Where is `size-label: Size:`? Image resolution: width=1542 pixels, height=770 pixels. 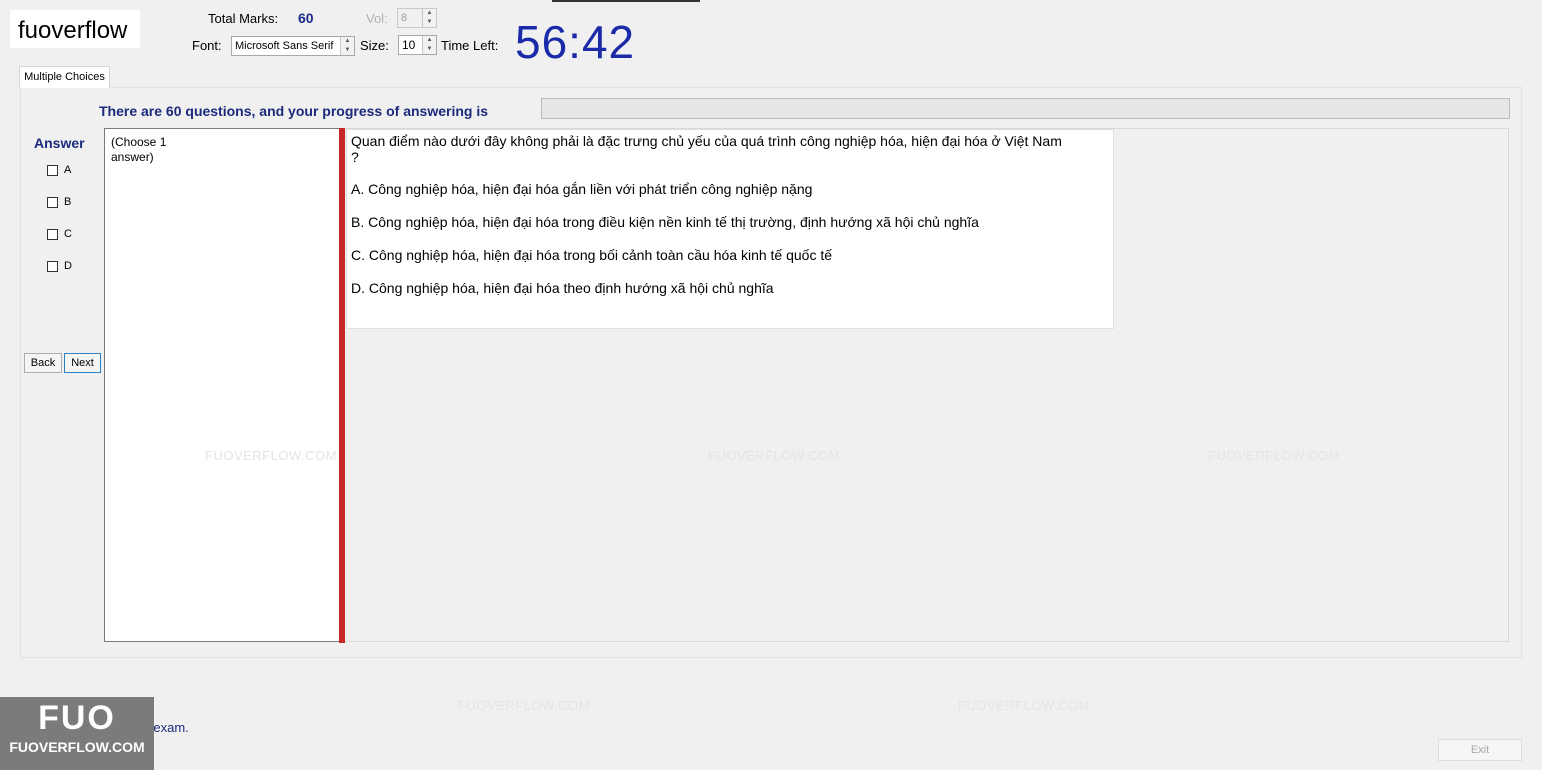
size-label: Size: is located at coordinates (374, 45).